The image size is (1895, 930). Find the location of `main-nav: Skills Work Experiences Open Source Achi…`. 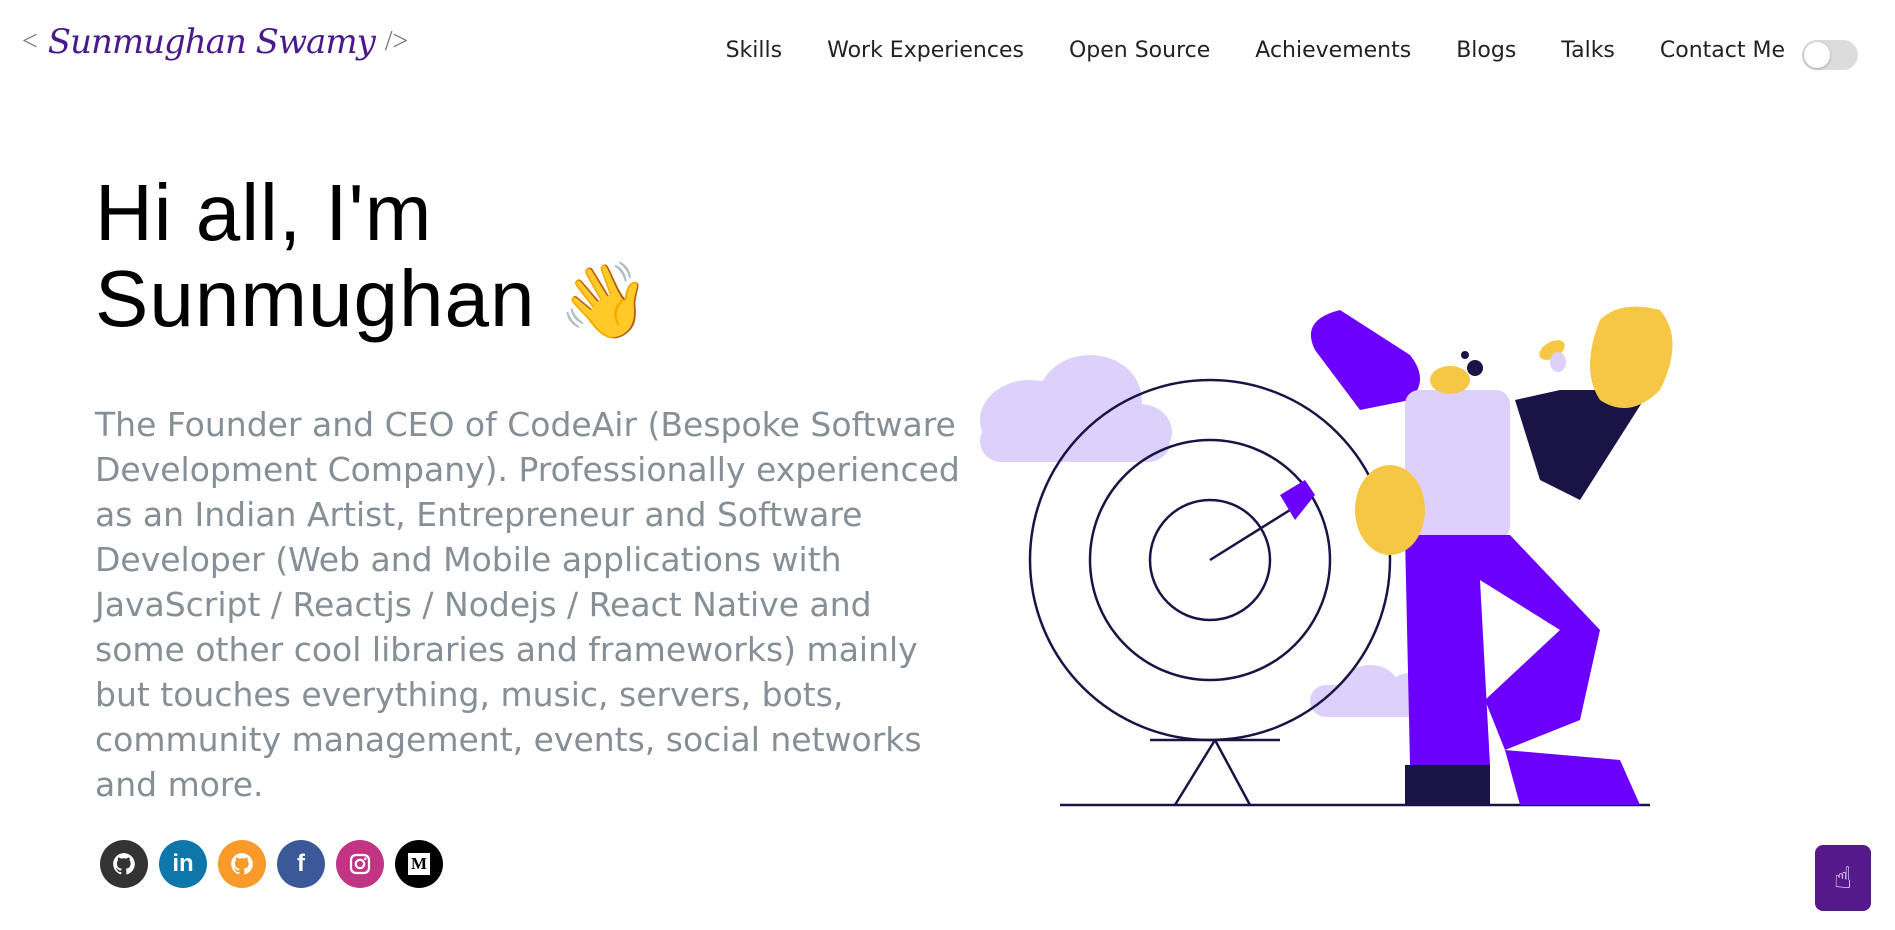

main-nav: Skills Work Experiences Open Source Achi… is located at coordinates (1255, 50).